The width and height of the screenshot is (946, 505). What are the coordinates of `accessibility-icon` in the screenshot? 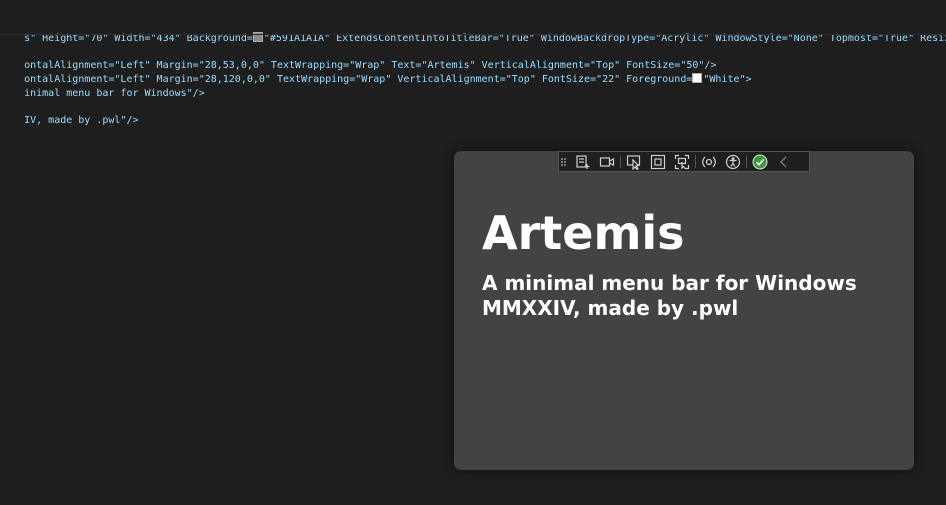 It's located at (733, 161).